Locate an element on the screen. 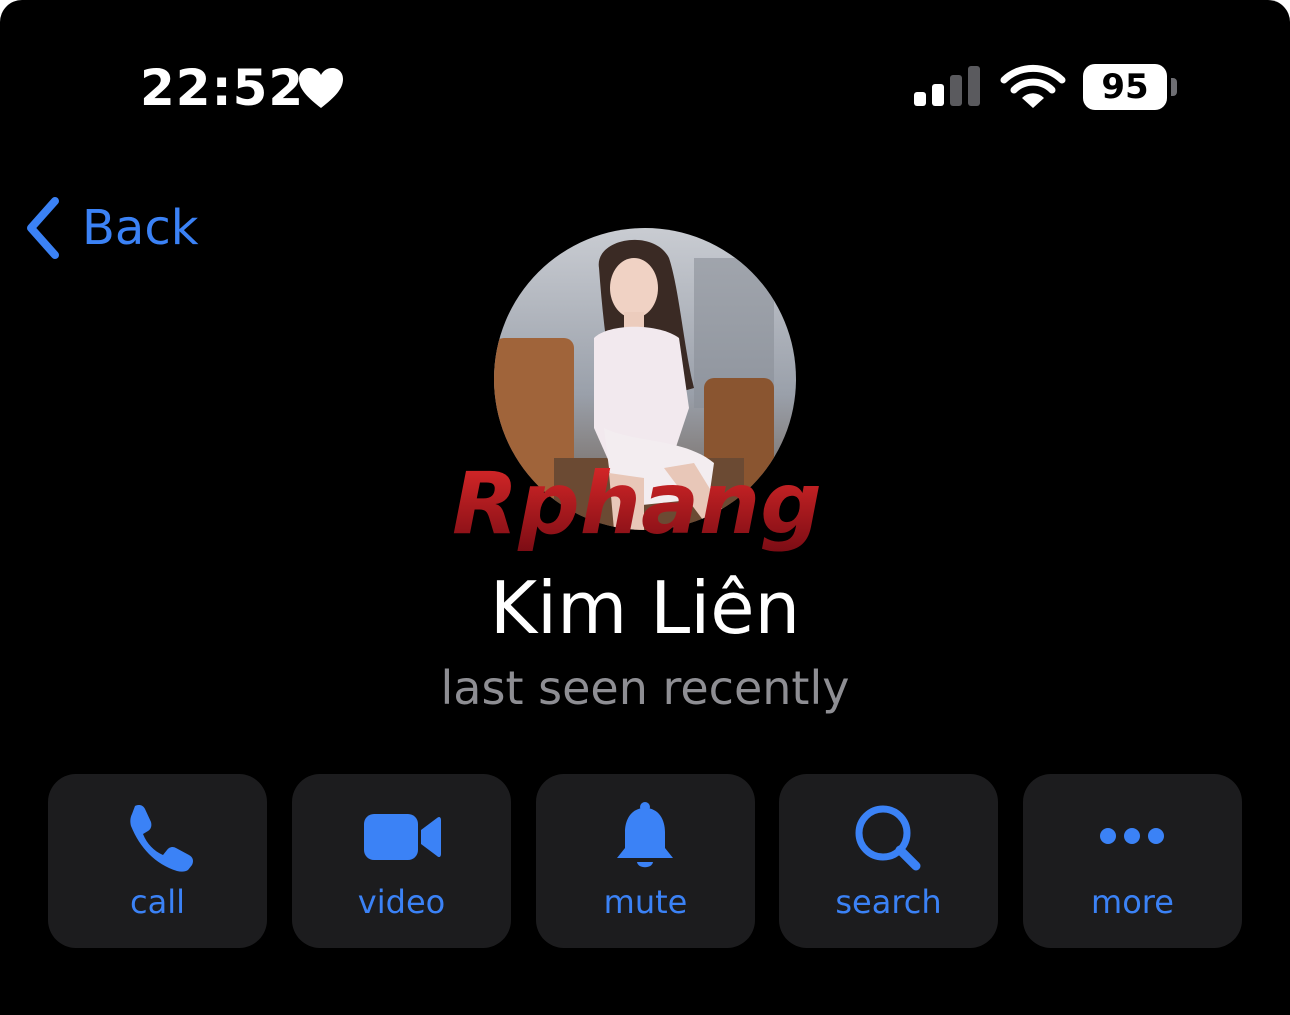 This screenshot has height=1015, width=1290. mute-button: mute is located at coordinates (645, 861).